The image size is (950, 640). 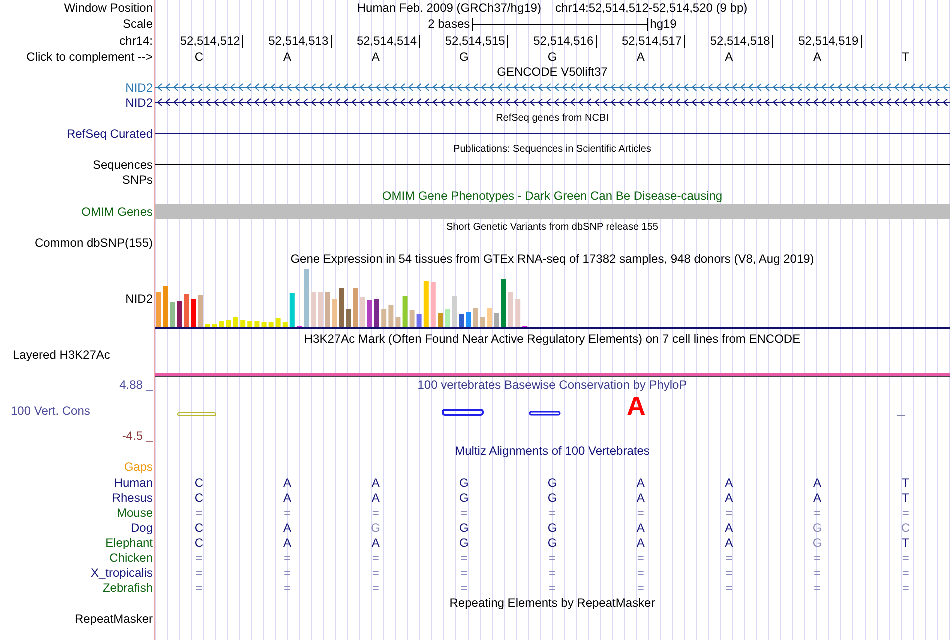 I want to click on track-label: Mouse, so click(x=134, y=513).